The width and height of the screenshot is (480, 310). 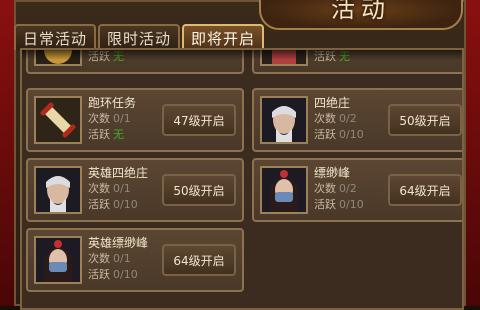 What do you see at coordinates (55, 37) in the screenshot?
I see `tab-daily: 日常活动` at bounding box center [55, 37].